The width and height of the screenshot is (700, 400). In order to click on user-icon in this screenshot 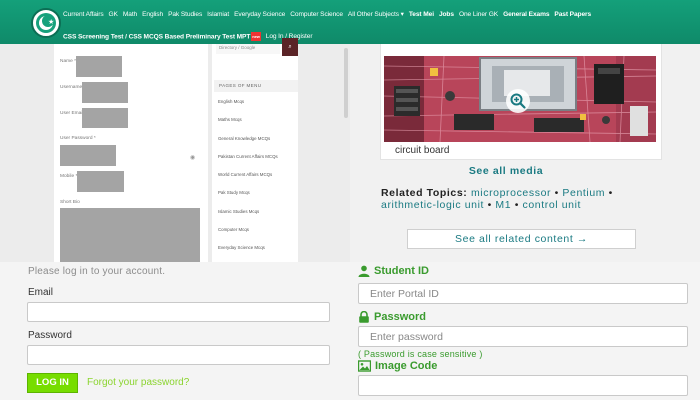, I will do `click(364, 271)`.